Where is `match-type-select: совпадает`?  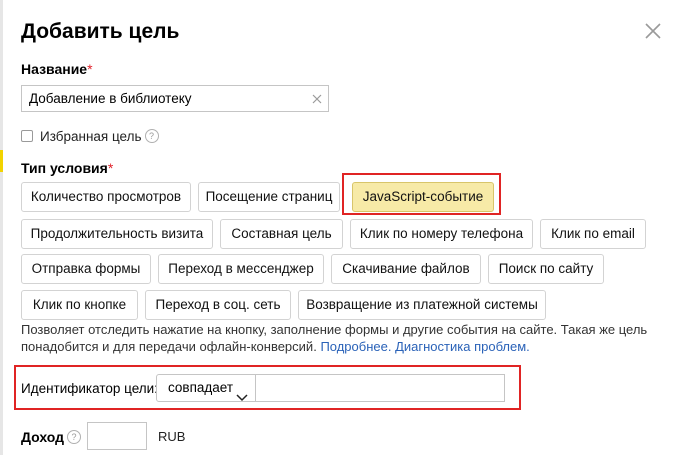
match-type-select: совпадает is located at coordinates (206, 388).